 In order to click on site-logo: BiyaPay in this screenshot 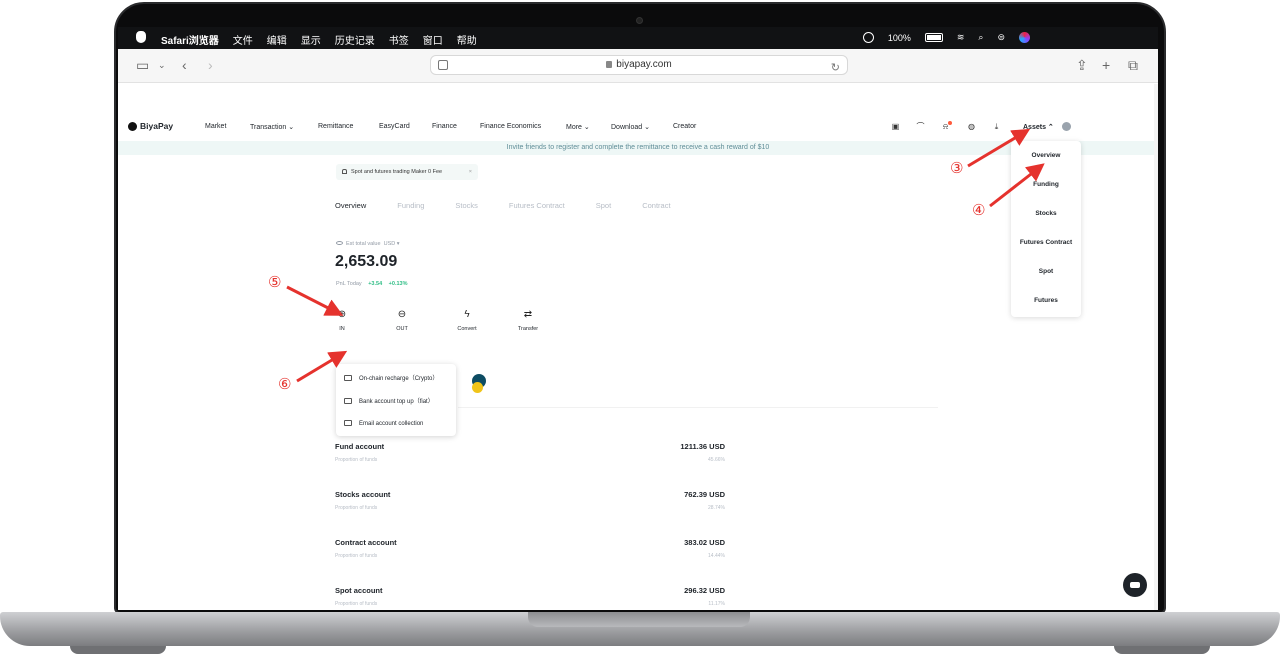, I will do `click(150, 126)`.